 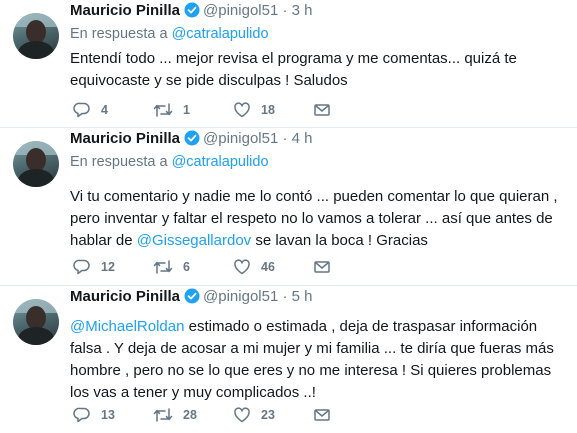 What do you see at coordinates (186, 110) in the screenshot?
I see `retweet-count: 1` at bounding box center [186, 110].